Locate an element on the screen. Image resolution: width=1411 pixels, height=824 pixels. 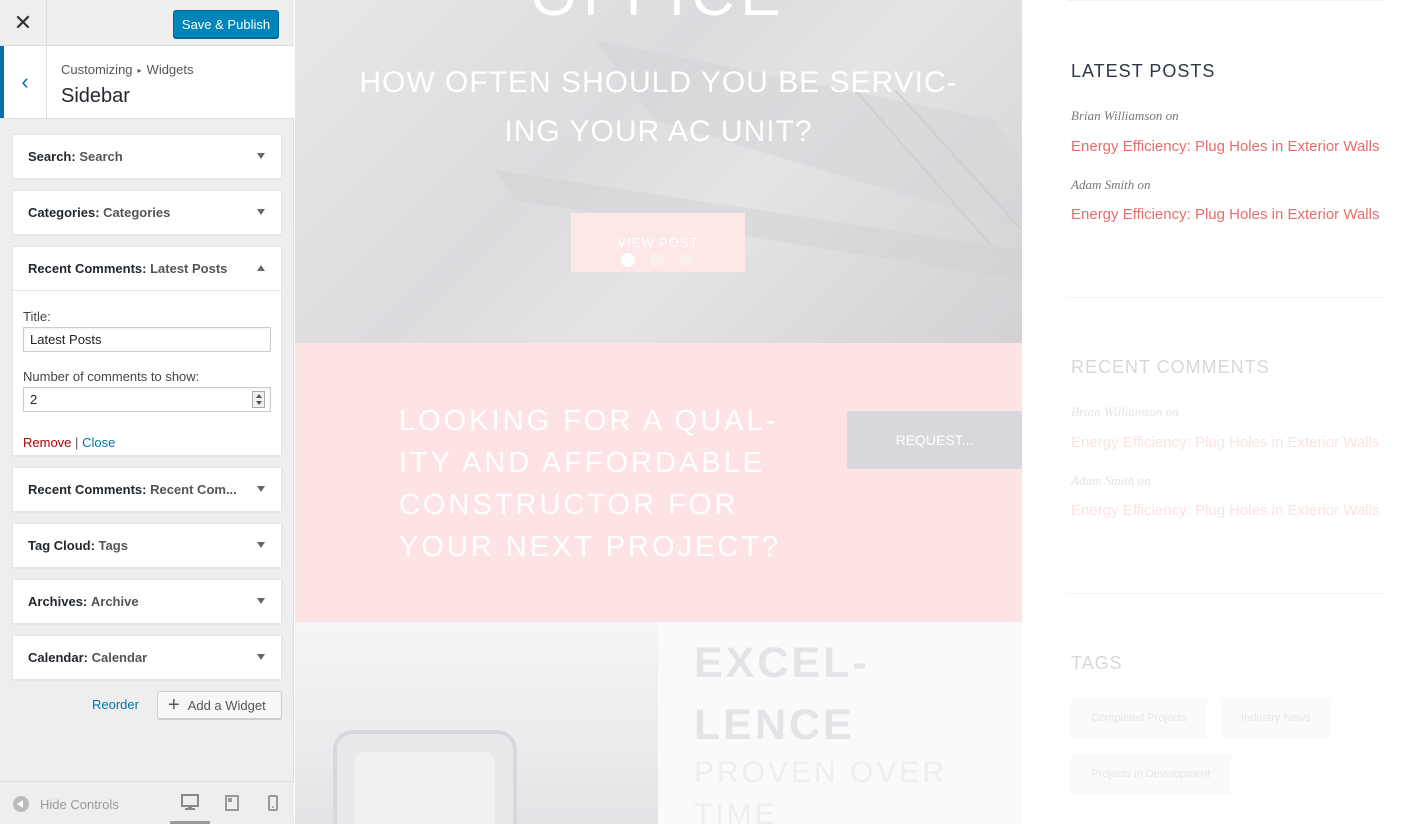
comment-author: Brian Williamson on is located at coordinates (1125, 115).